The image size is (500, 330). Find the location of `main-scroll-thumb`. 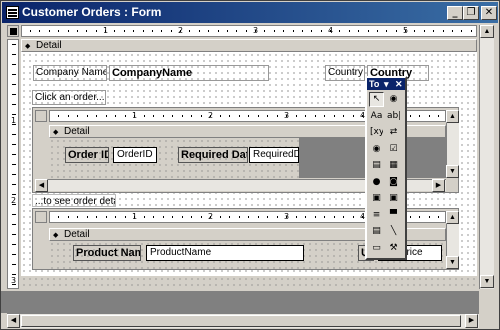

main-scroll-thumb is located at coordinates (241, 321).